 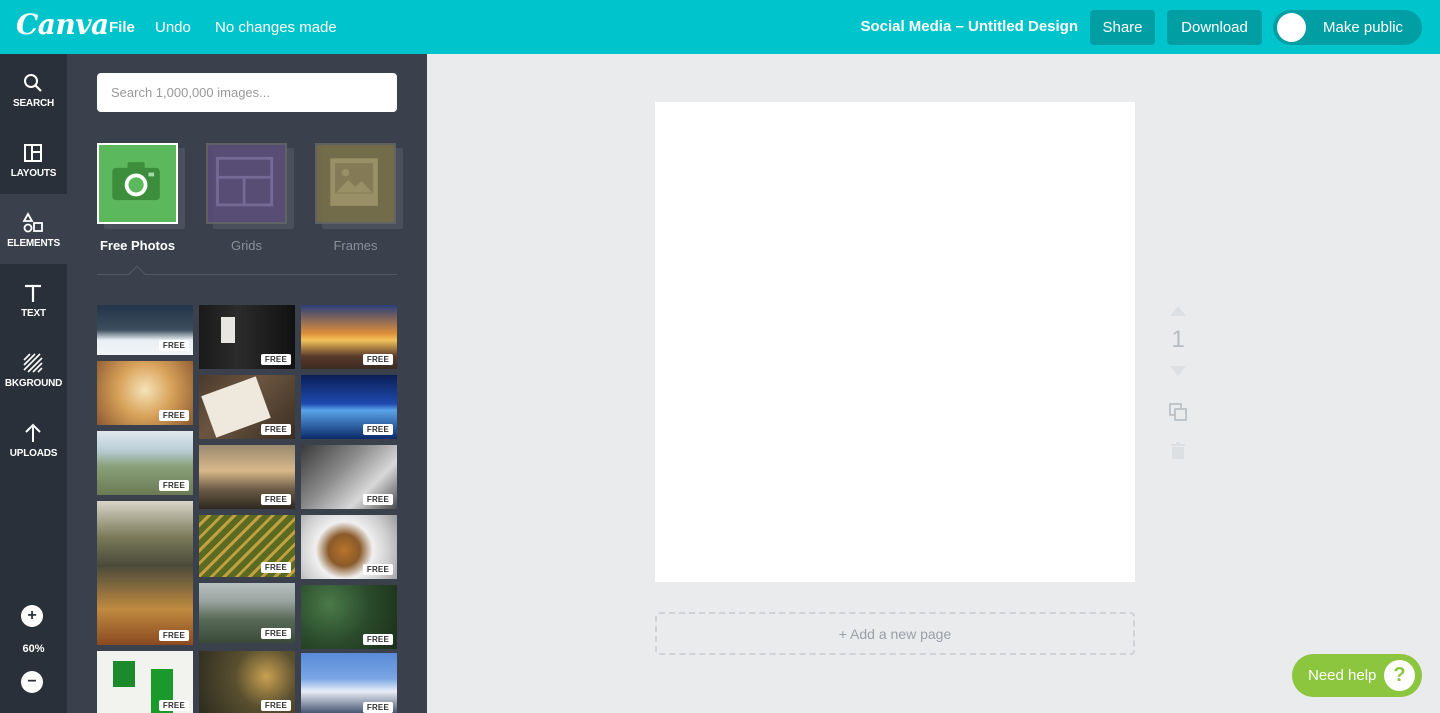 I want to click on rail-label: BKGROUND, so click(x=33, y=383).